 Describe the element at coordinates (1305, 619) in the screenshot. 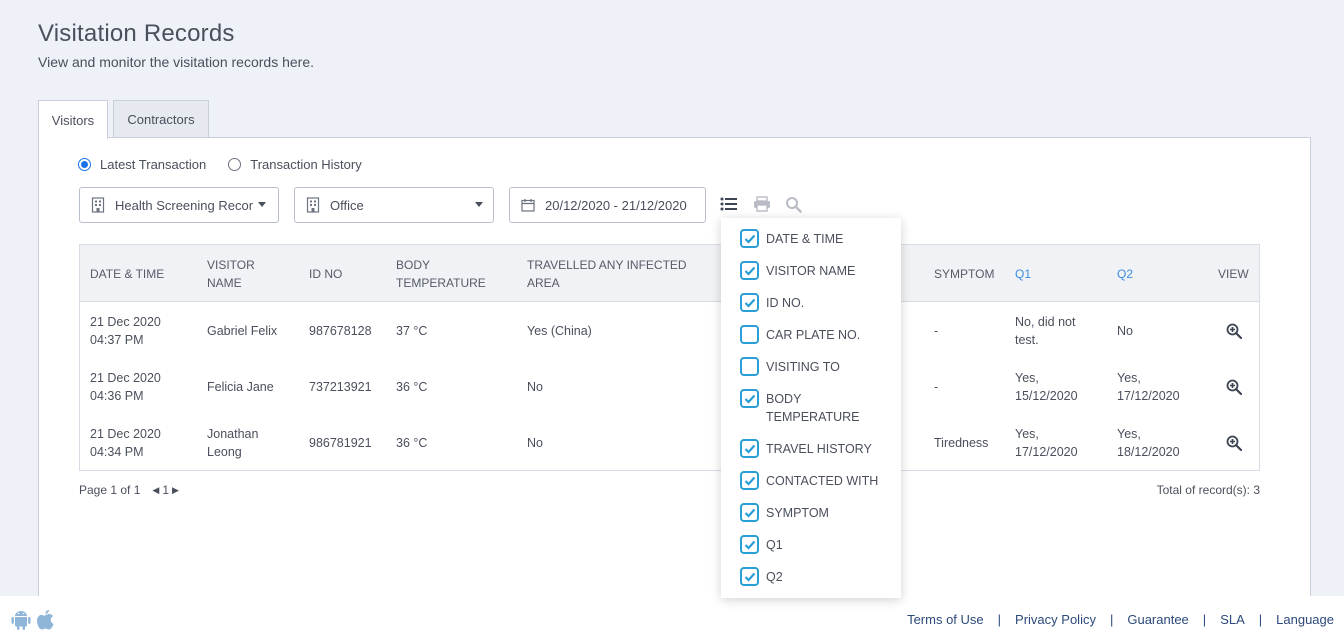

I see `footer-link-language: Language` at that location.